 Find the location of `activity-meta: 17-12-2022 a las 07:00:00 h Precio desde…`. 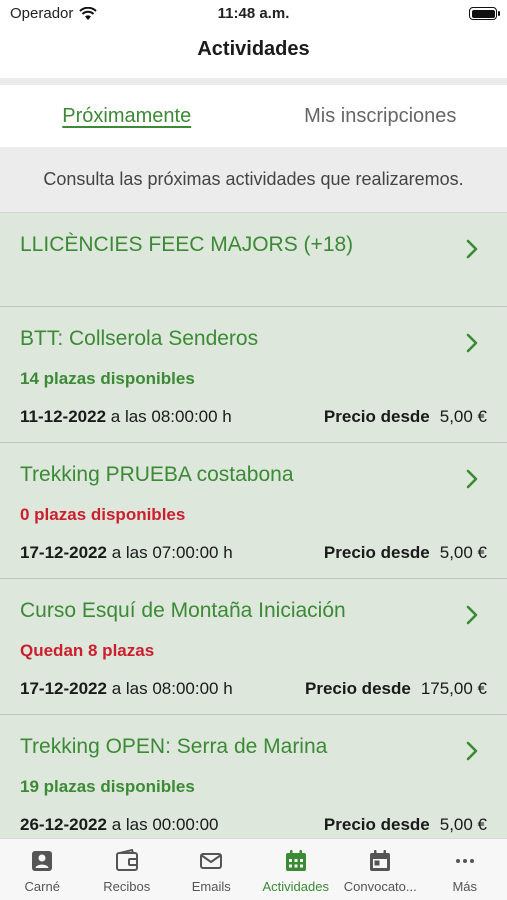

activity-meta: 17-12-2022 a las 07:00:00 h Precio desde… is located at coordinates (253, 553).